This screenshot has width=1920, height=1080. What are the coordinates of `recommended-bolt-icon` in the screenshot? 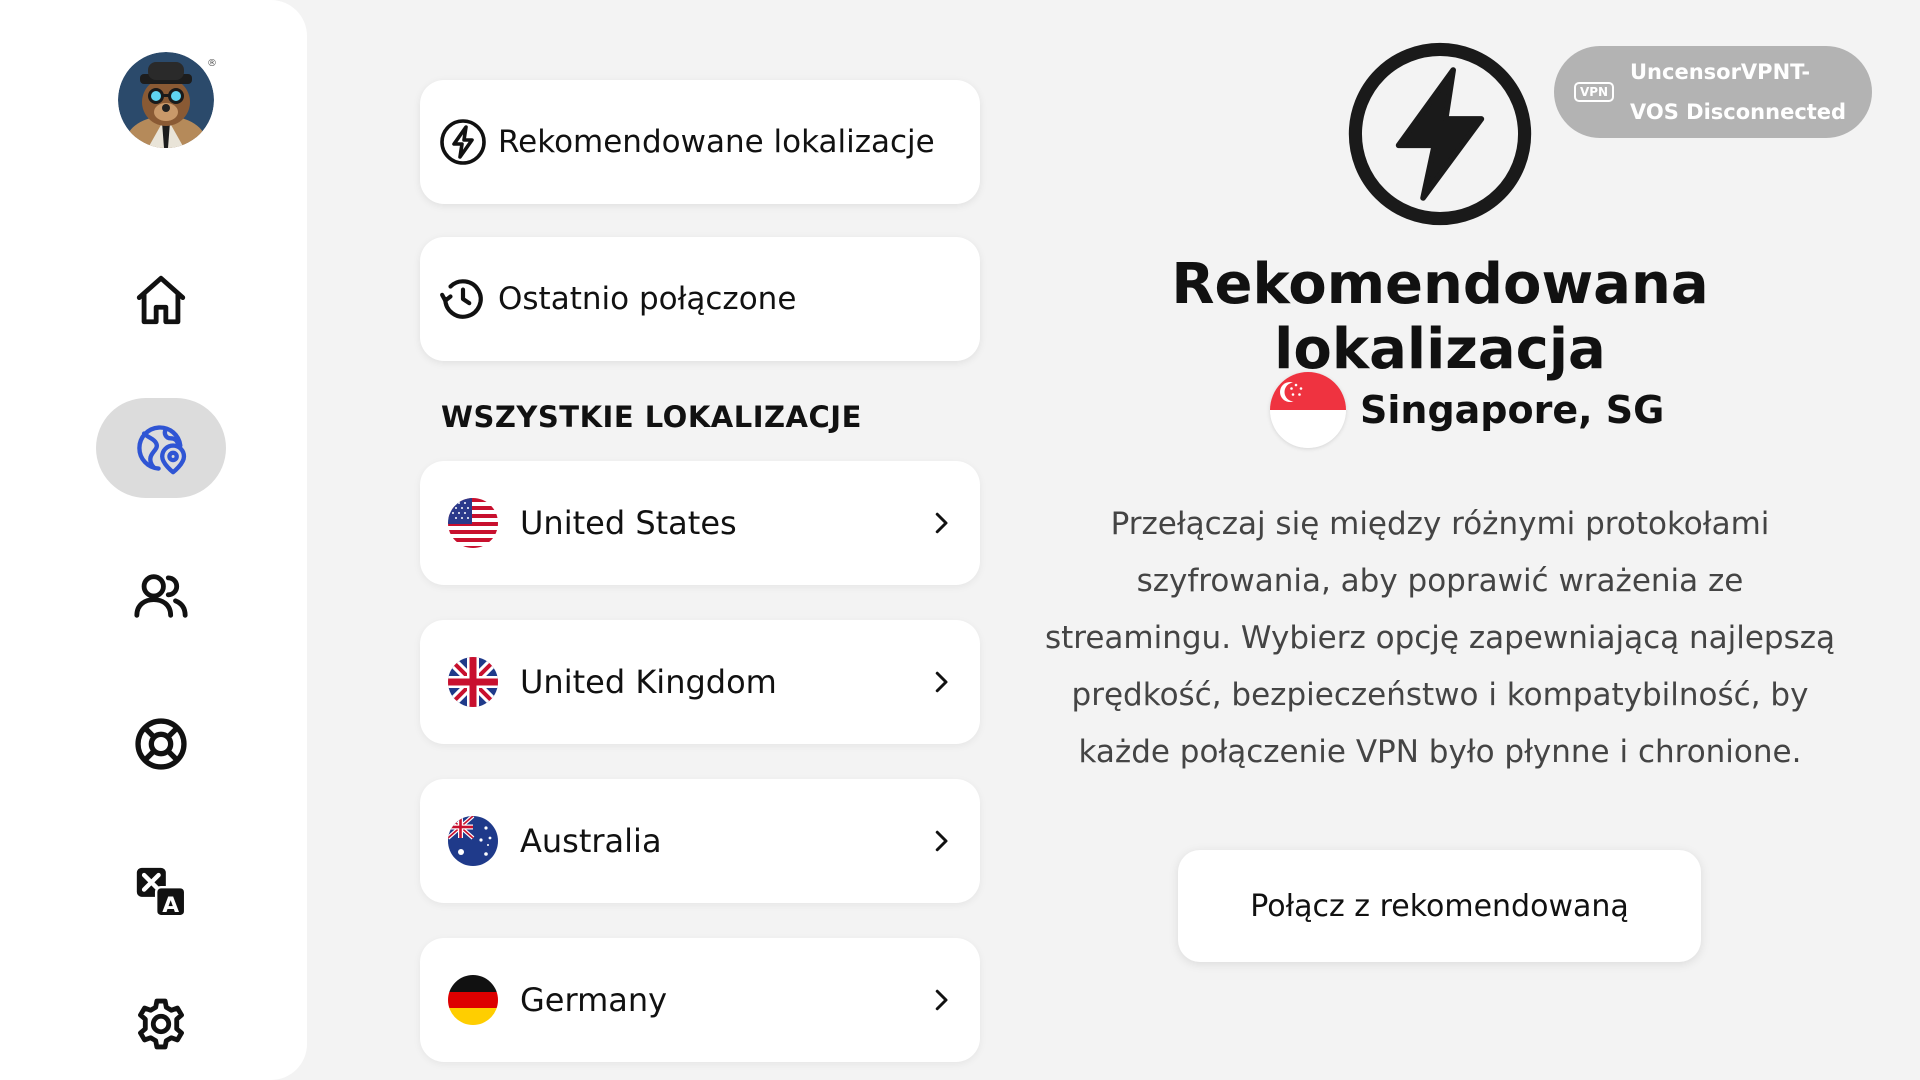 It's located at (1440, 134).